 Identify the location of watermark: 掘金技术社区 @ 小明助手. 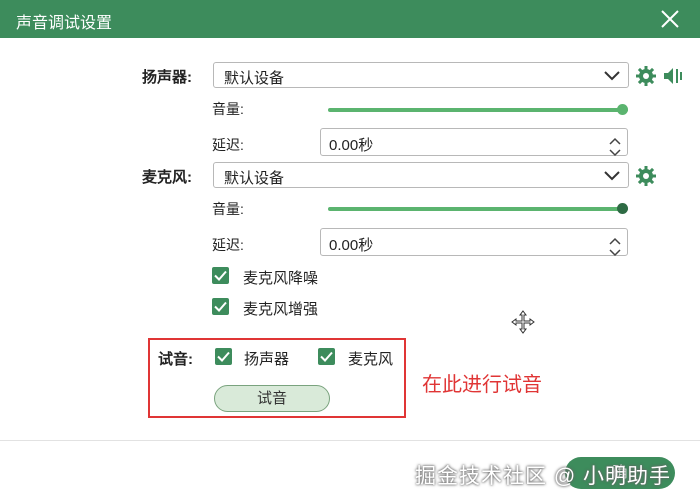
(543, 476).